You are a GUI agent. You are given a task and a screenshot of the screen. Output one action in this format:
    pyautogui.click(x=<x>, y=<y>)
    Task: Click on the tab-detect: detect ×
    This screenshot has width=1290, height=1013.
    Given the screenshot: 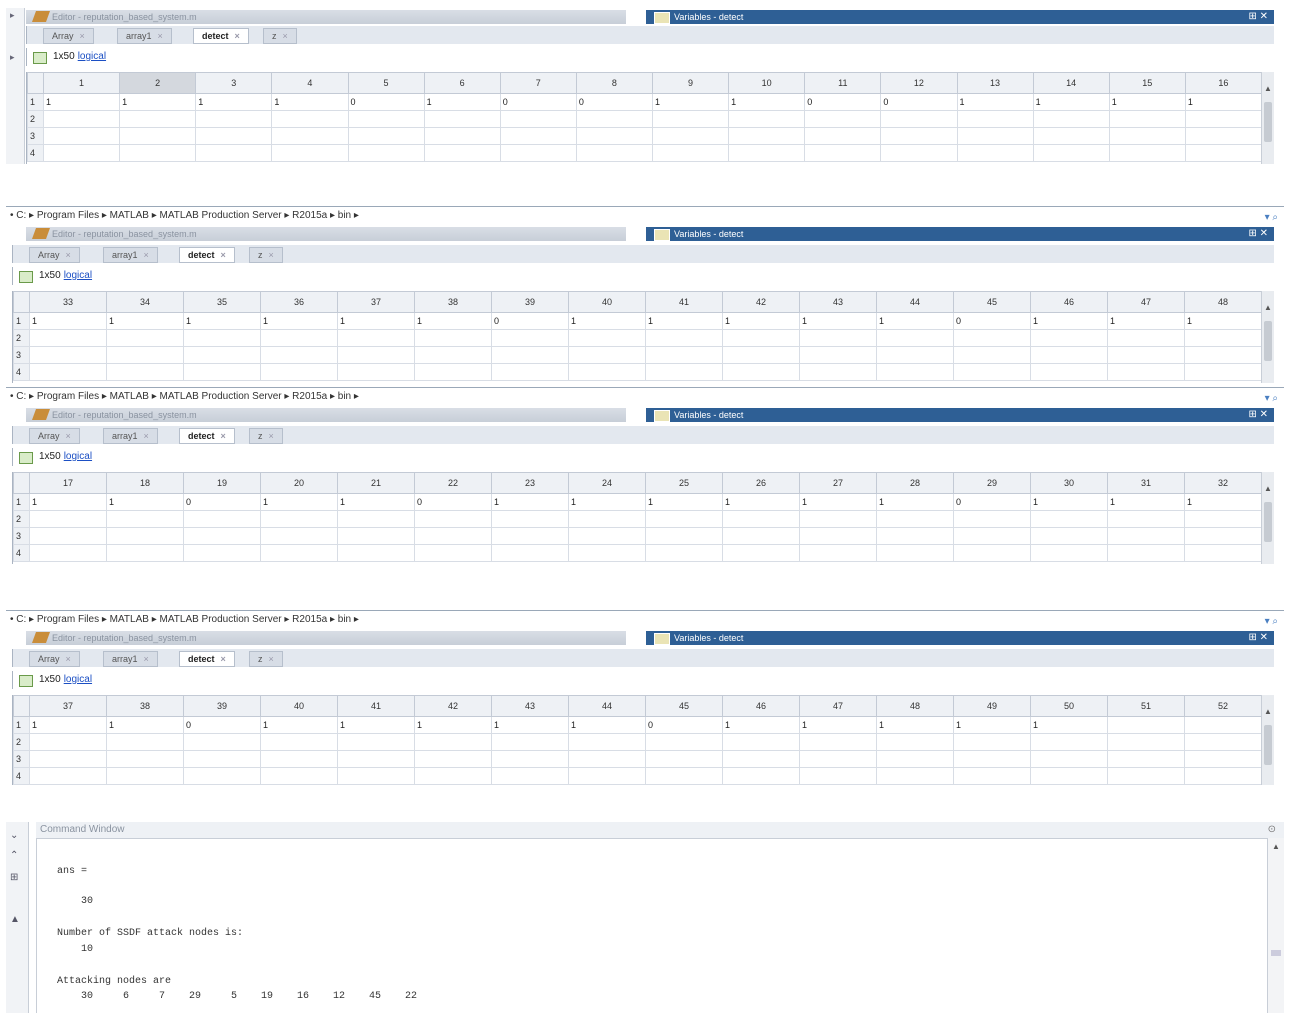 What is the action you would take?
    pyautogui.click(x=221, y=36)
    